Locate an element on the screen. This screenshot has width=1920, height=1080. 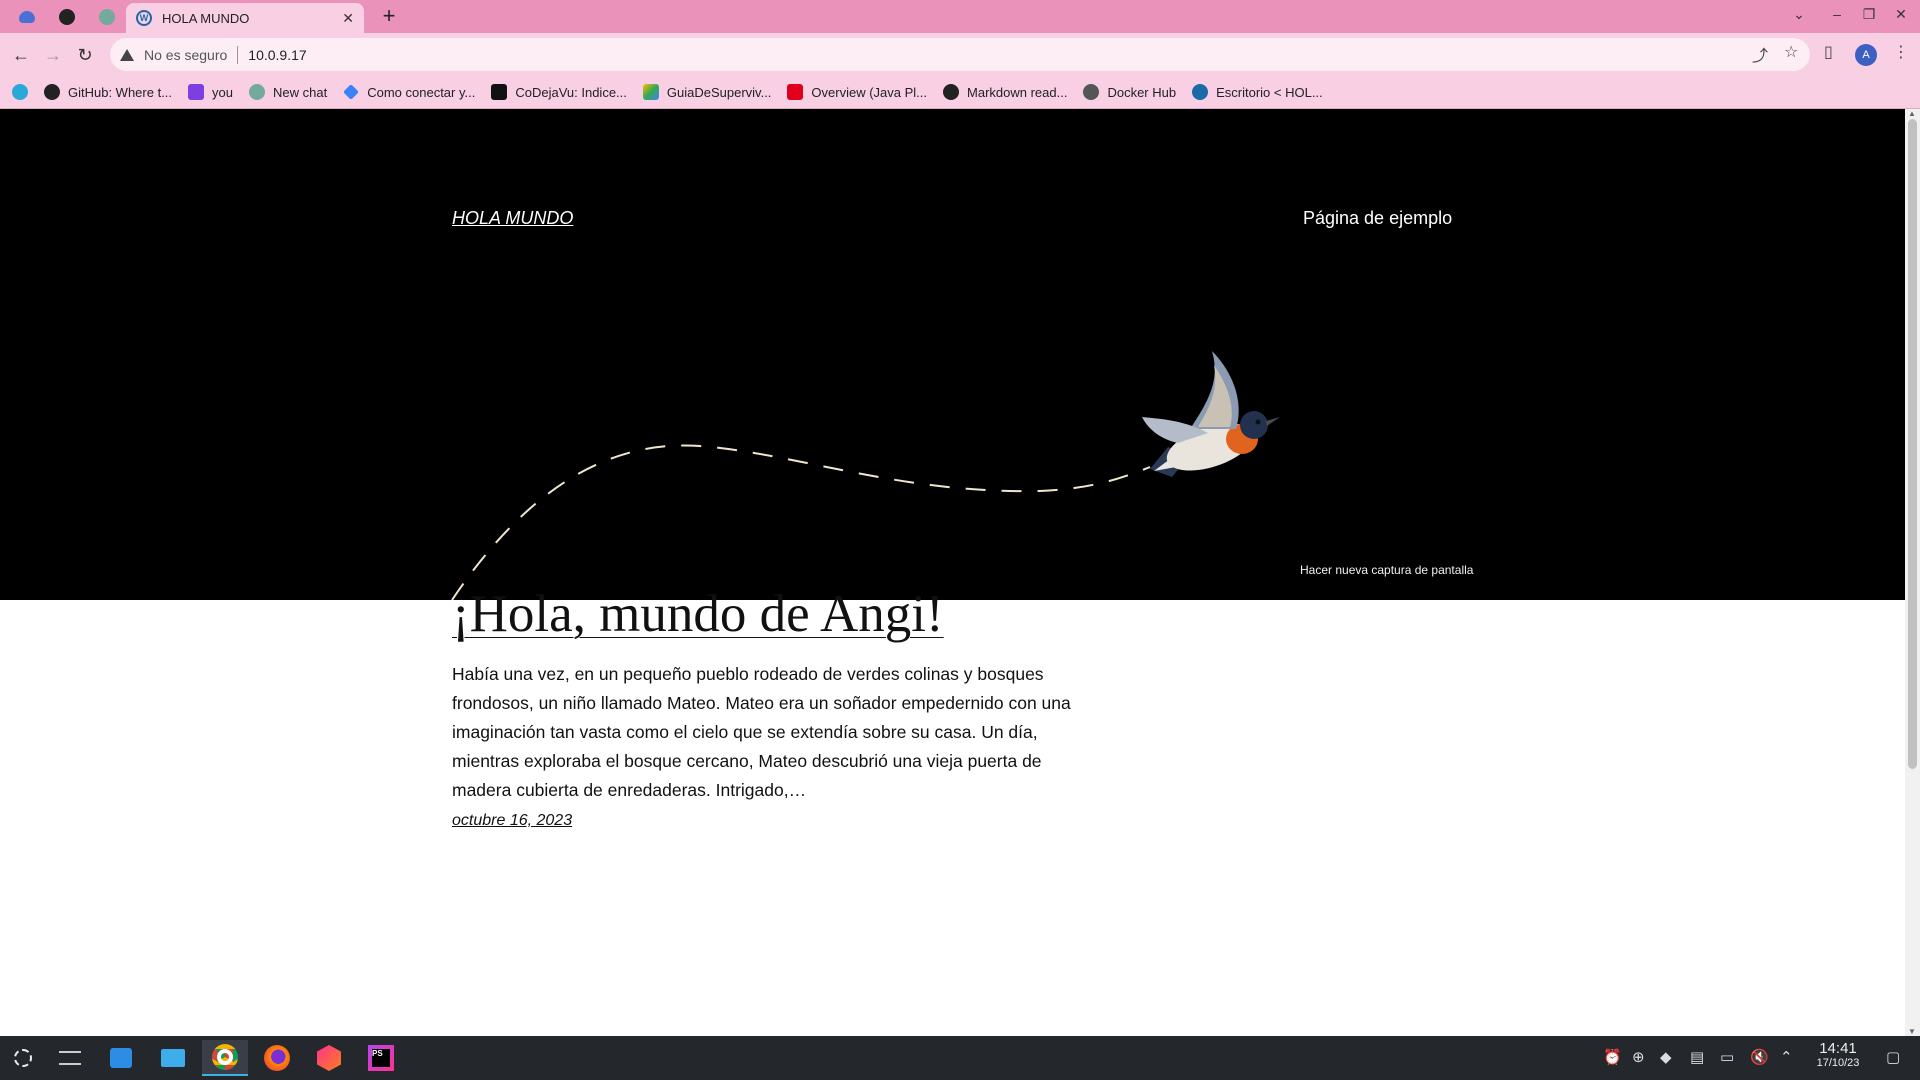
clock-time: 14:41 is located at coordinates (1838, 1048).